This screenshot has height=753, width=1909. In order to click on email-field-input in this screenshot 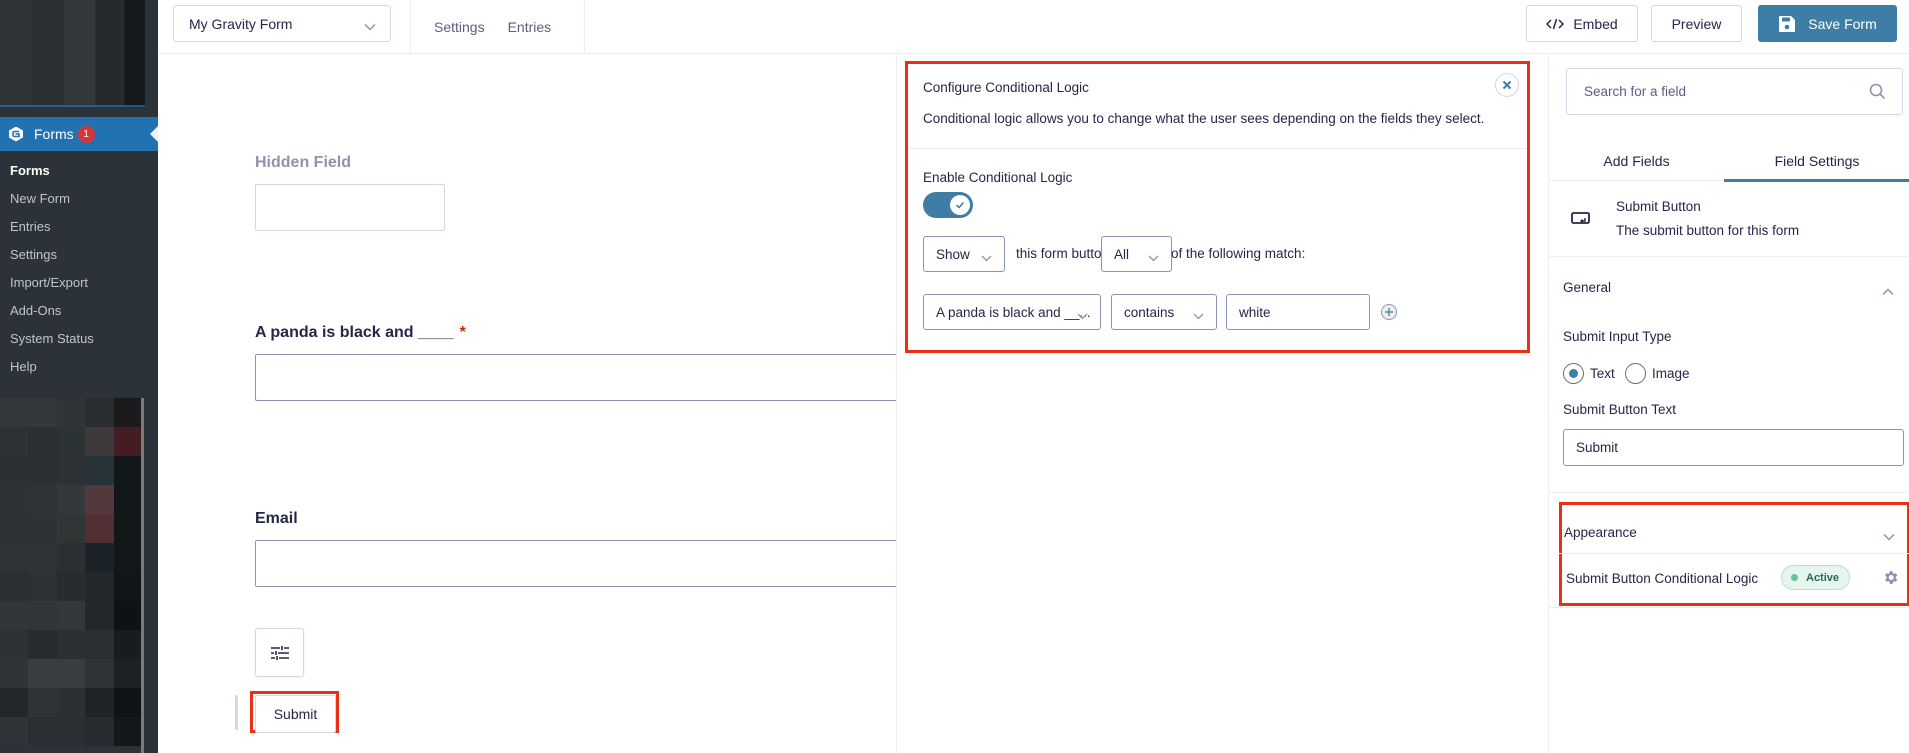, I will do `click(580, 563)`.